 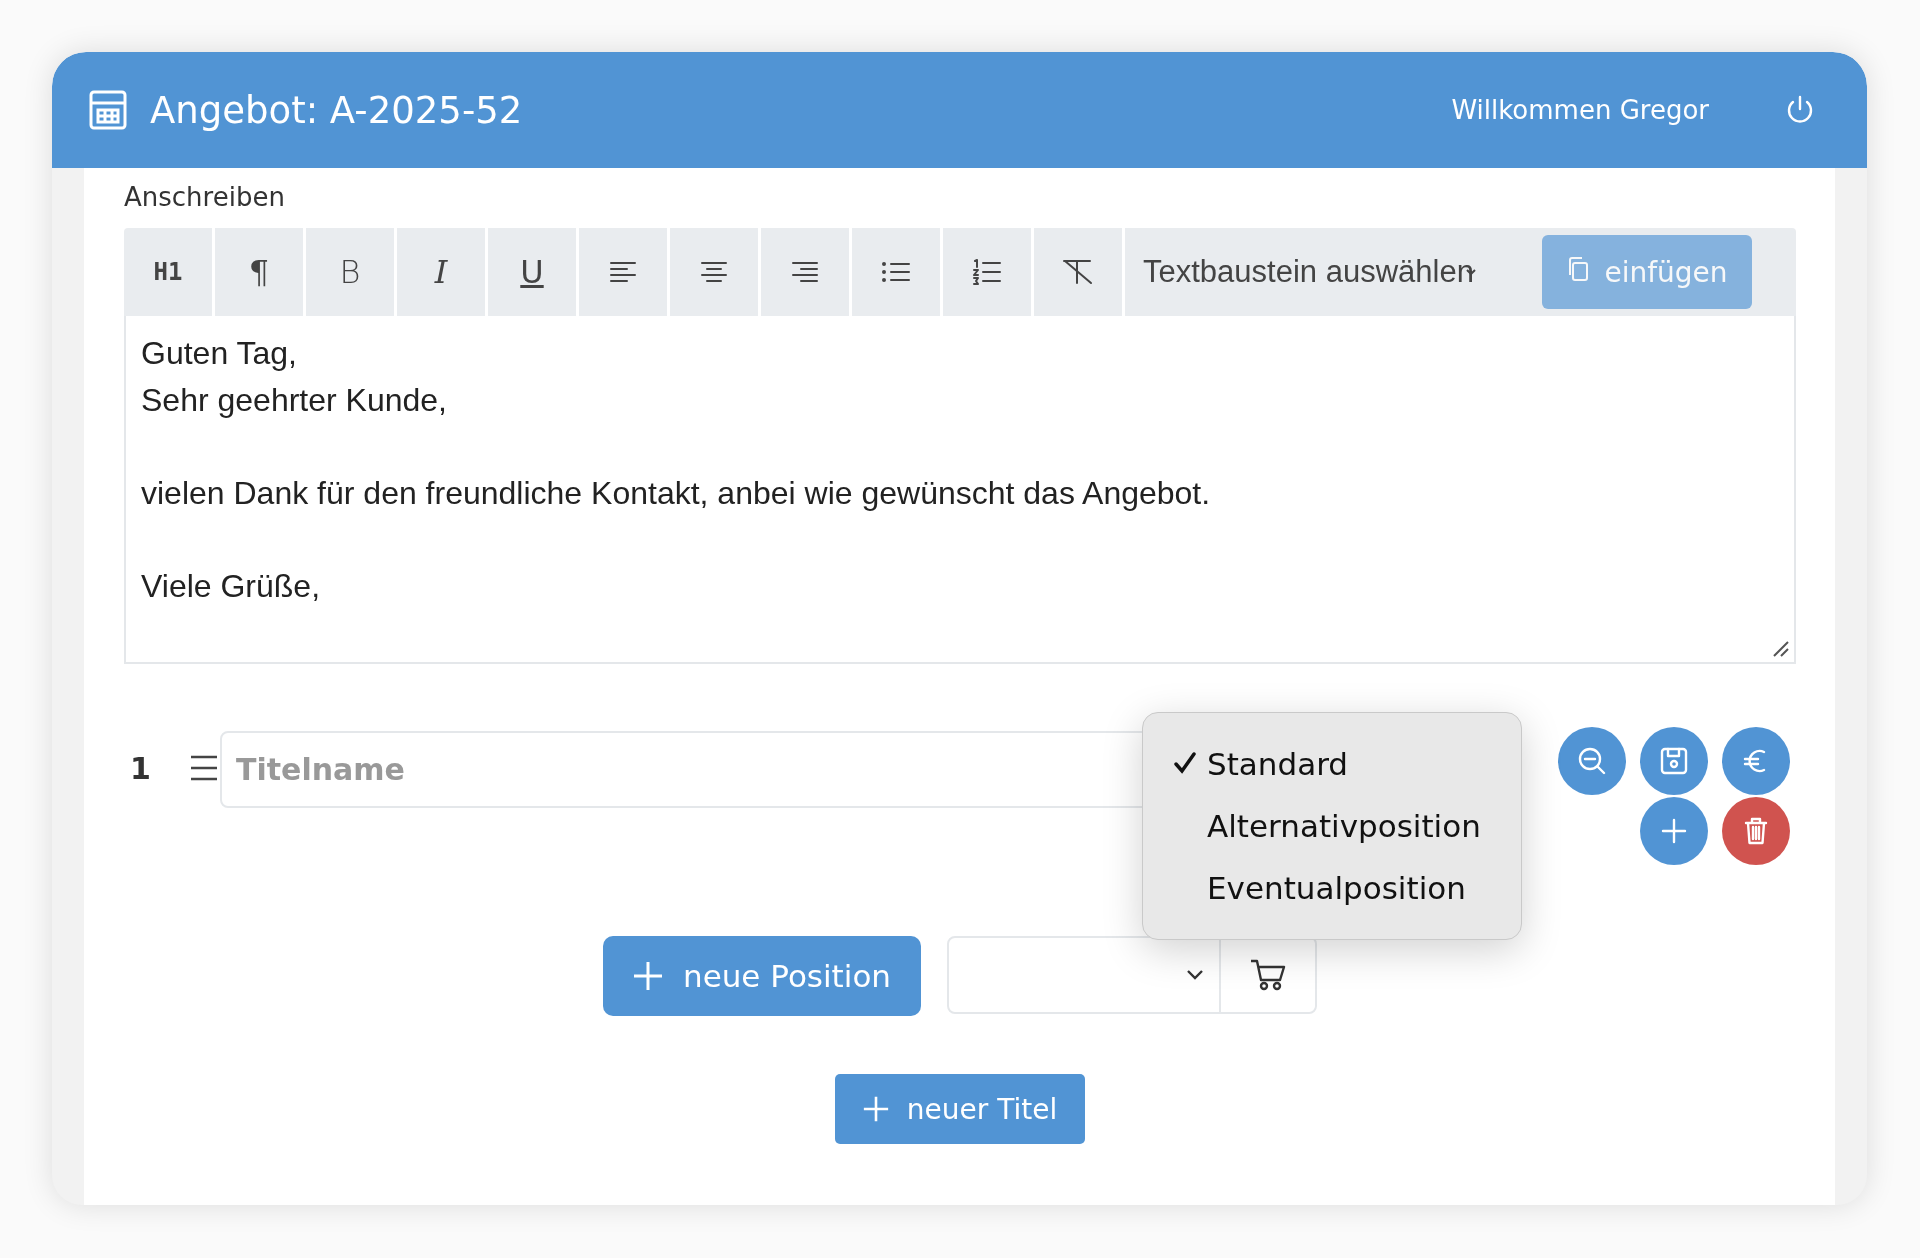 I want to click on welcome-text: Willkommen Gregor, so click(x=1580, y=110).